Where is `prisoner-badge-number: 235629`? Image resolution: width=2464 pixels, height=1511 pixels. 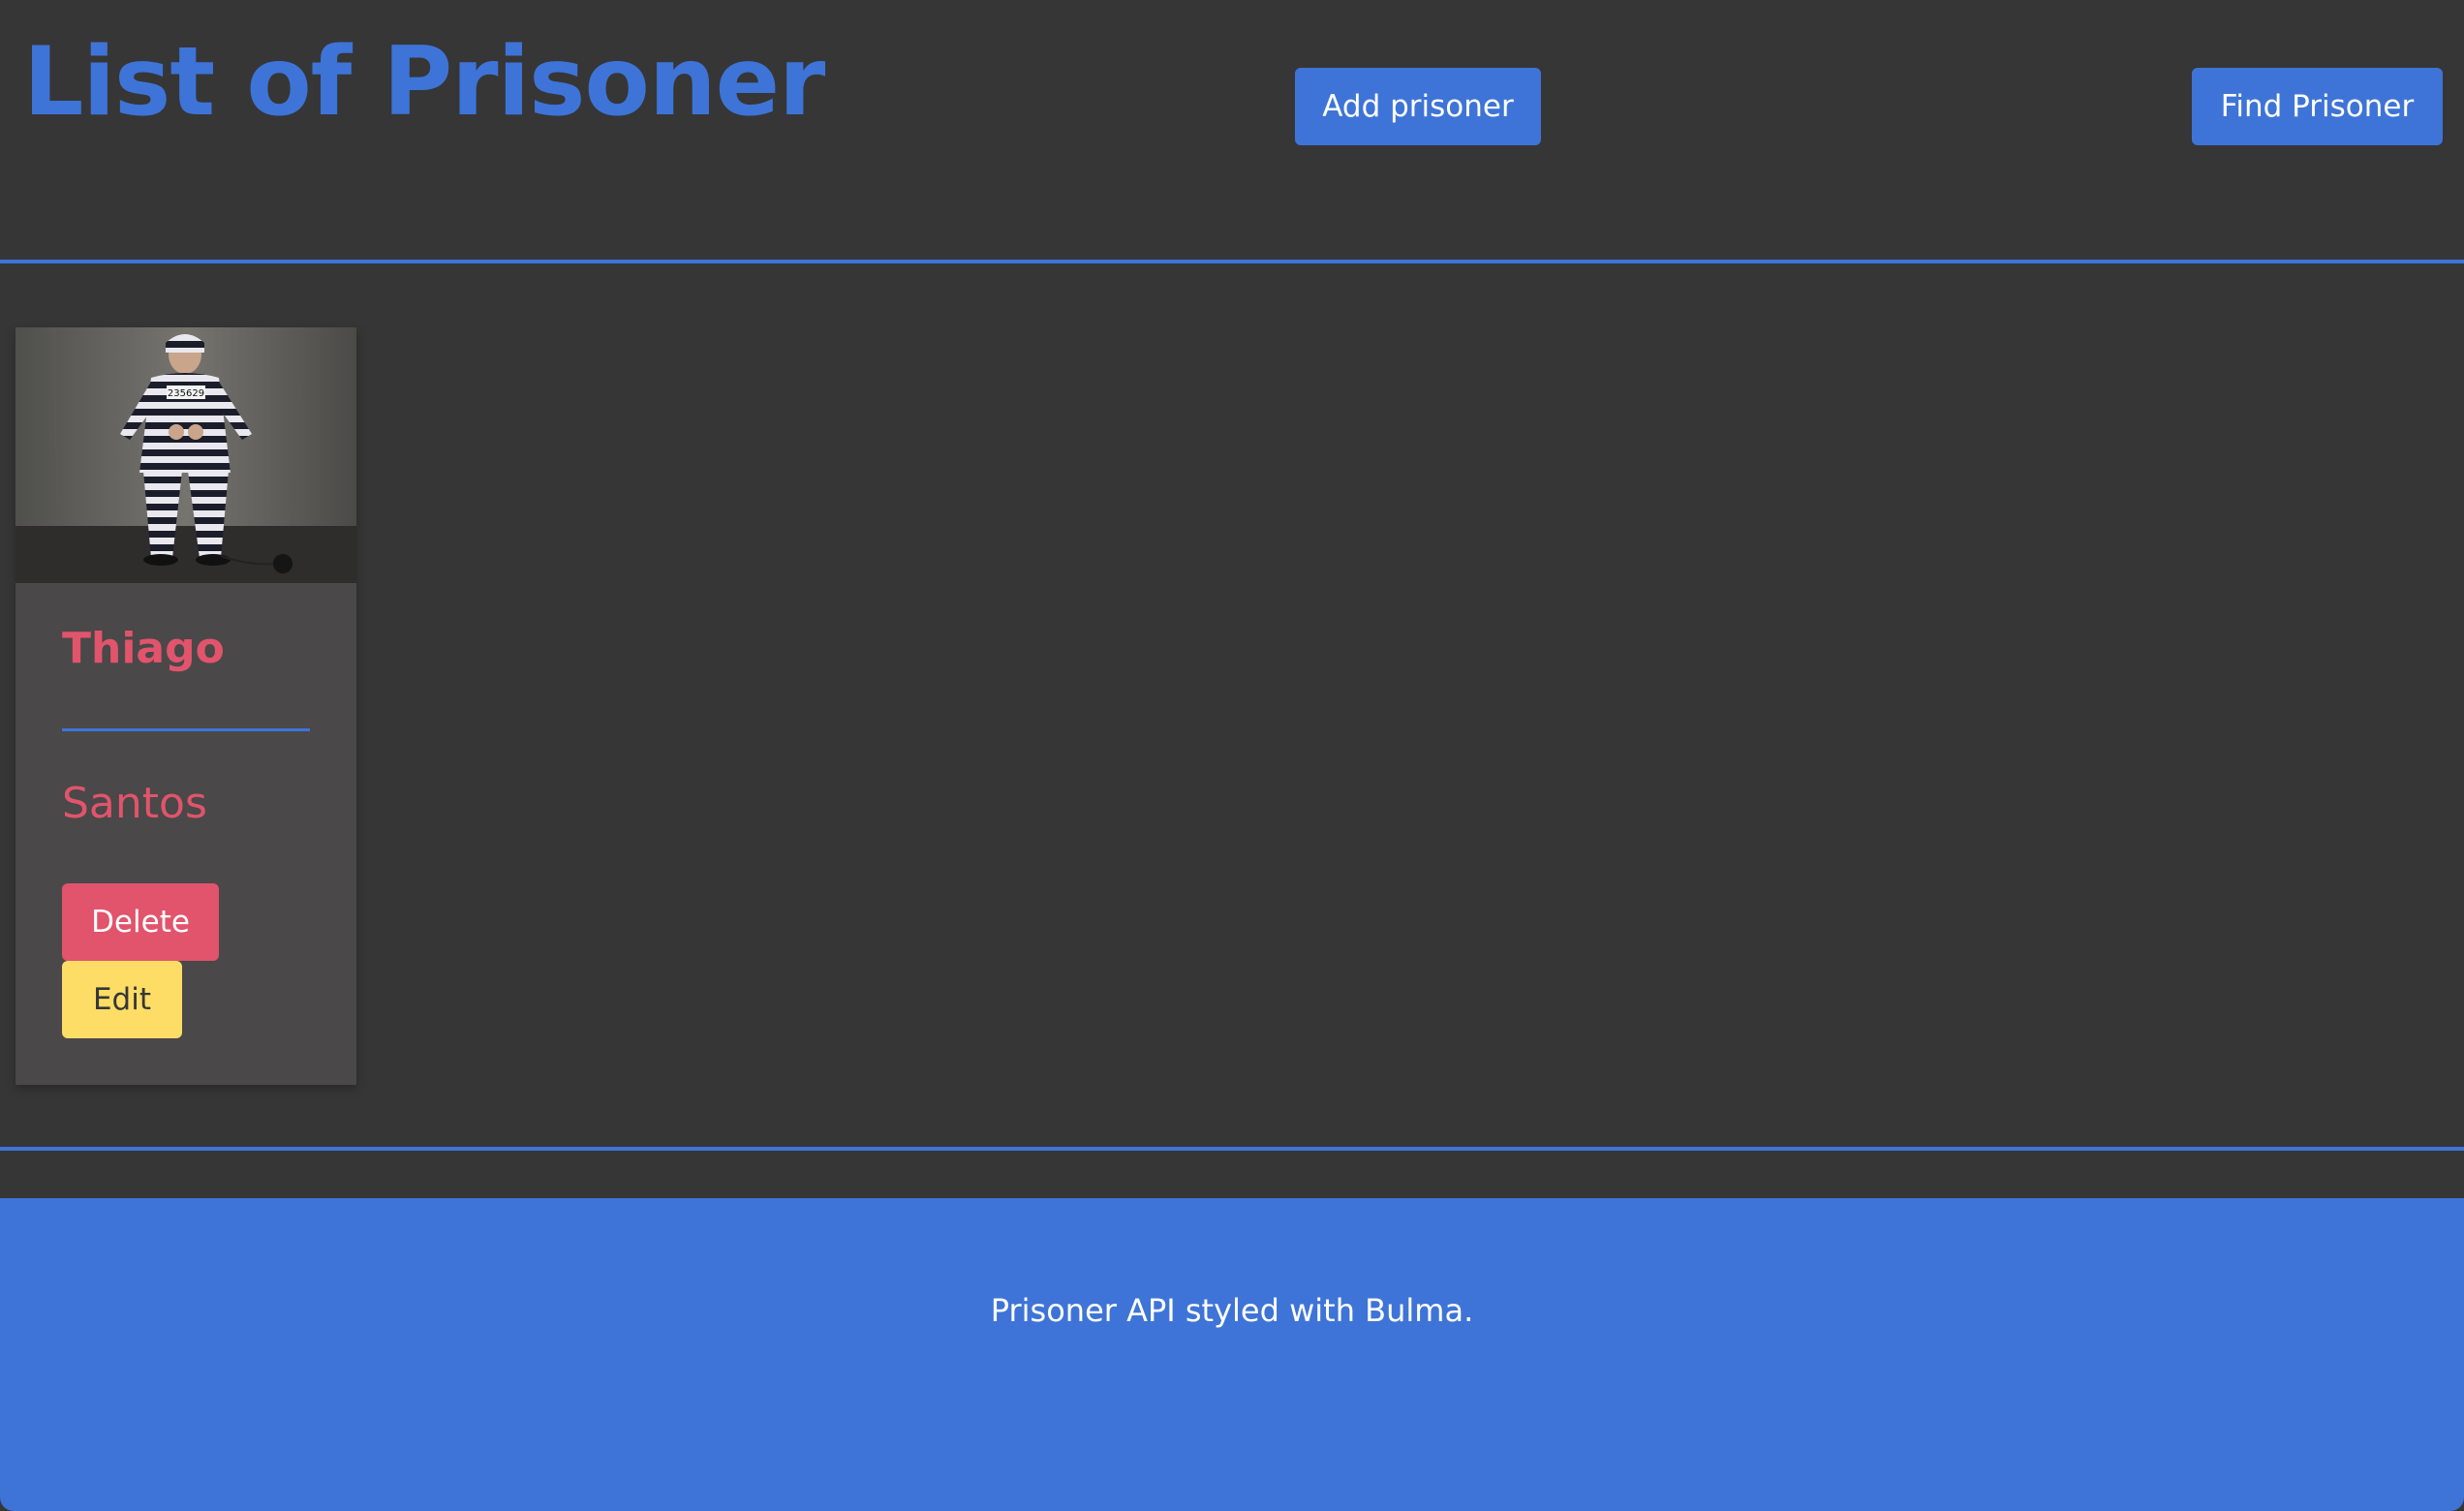
prisoner-badge-number: 235629 is located at coordinates (186, 393).